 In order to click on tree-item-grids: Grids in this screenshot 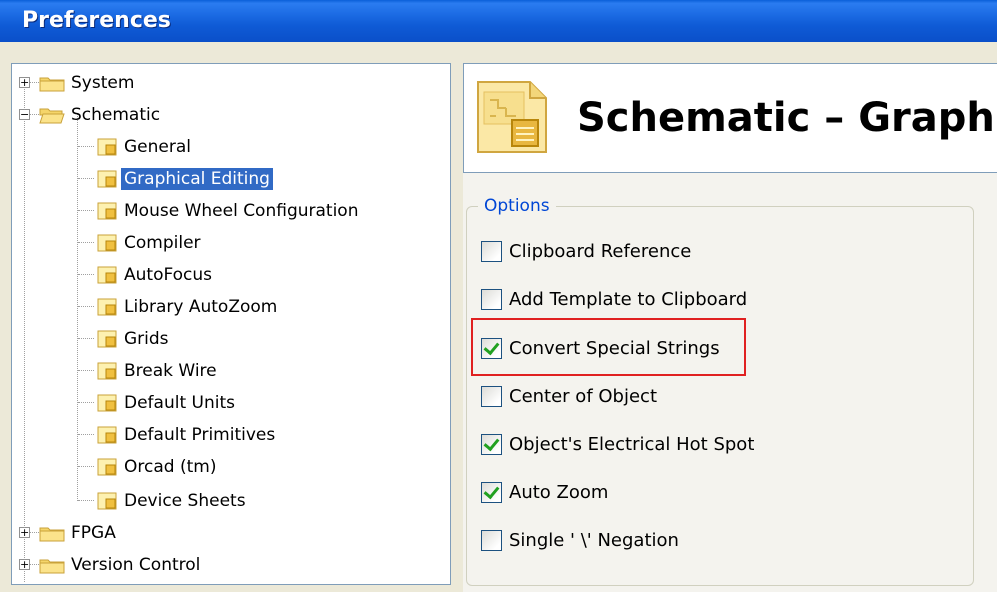, I will do `click(134, 339)`.